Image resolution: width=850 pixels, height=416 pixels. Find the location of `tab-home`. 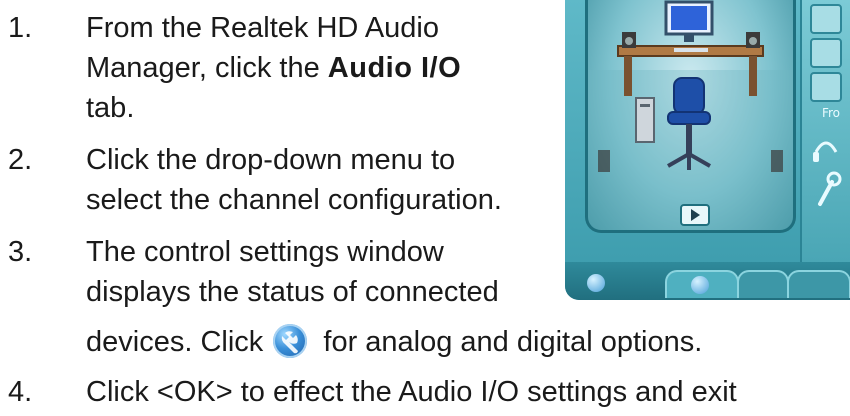

tab-home is located at coordinates (596, 283).